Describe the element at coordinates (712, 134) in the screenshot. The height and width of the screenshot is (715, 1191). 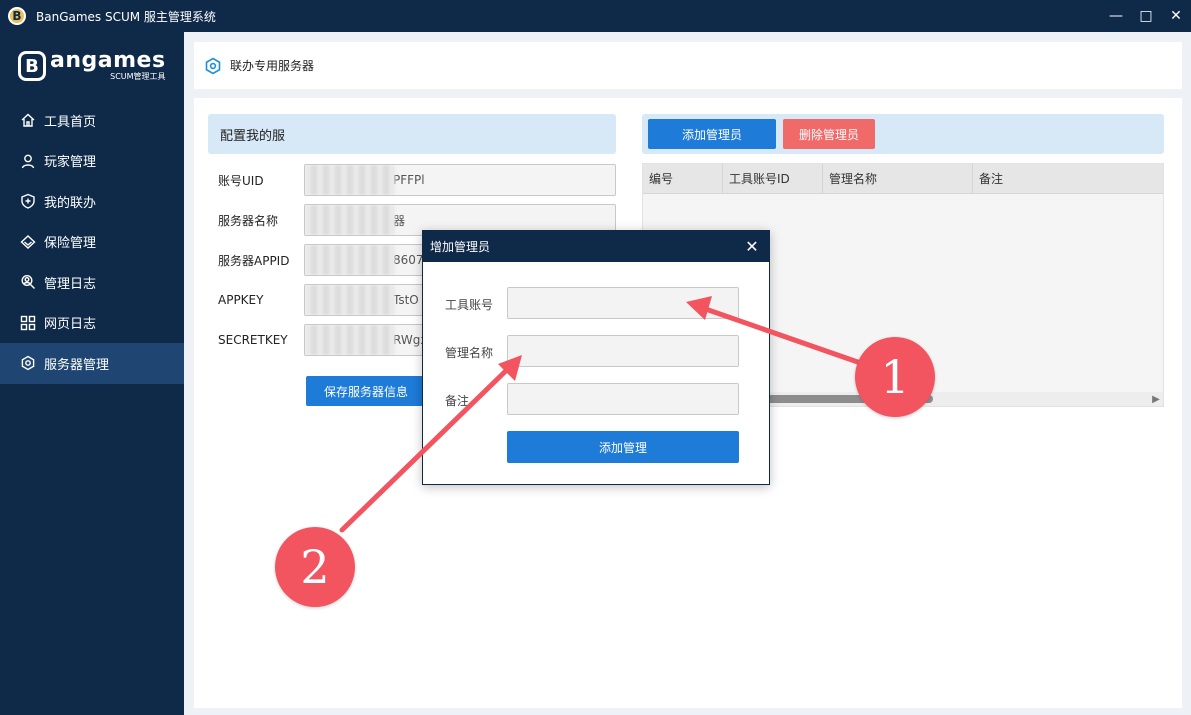
I see `add-admin-button: 添加管理员` at that location.